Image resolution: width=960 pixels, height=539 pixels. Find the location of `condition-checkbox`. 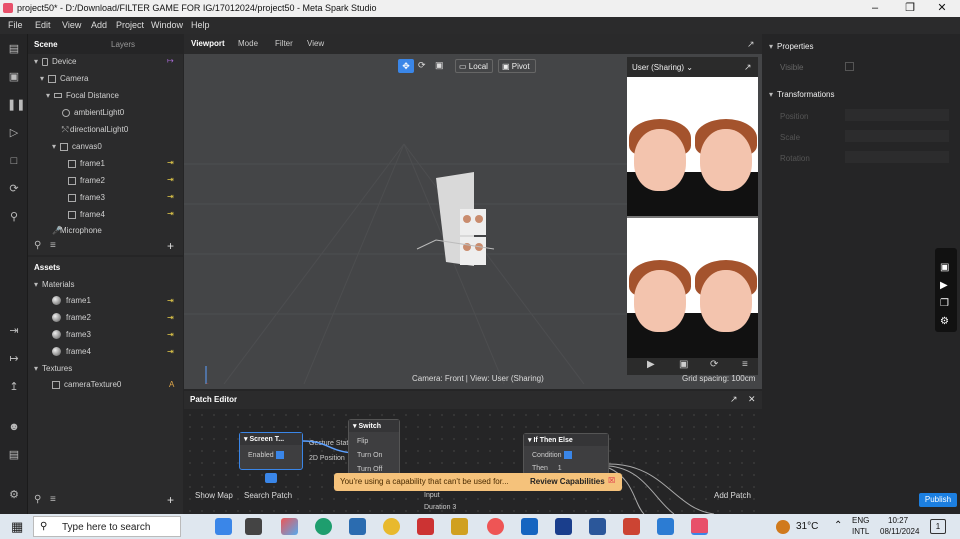

condition-checkbox is located at coordinates (567, 455).